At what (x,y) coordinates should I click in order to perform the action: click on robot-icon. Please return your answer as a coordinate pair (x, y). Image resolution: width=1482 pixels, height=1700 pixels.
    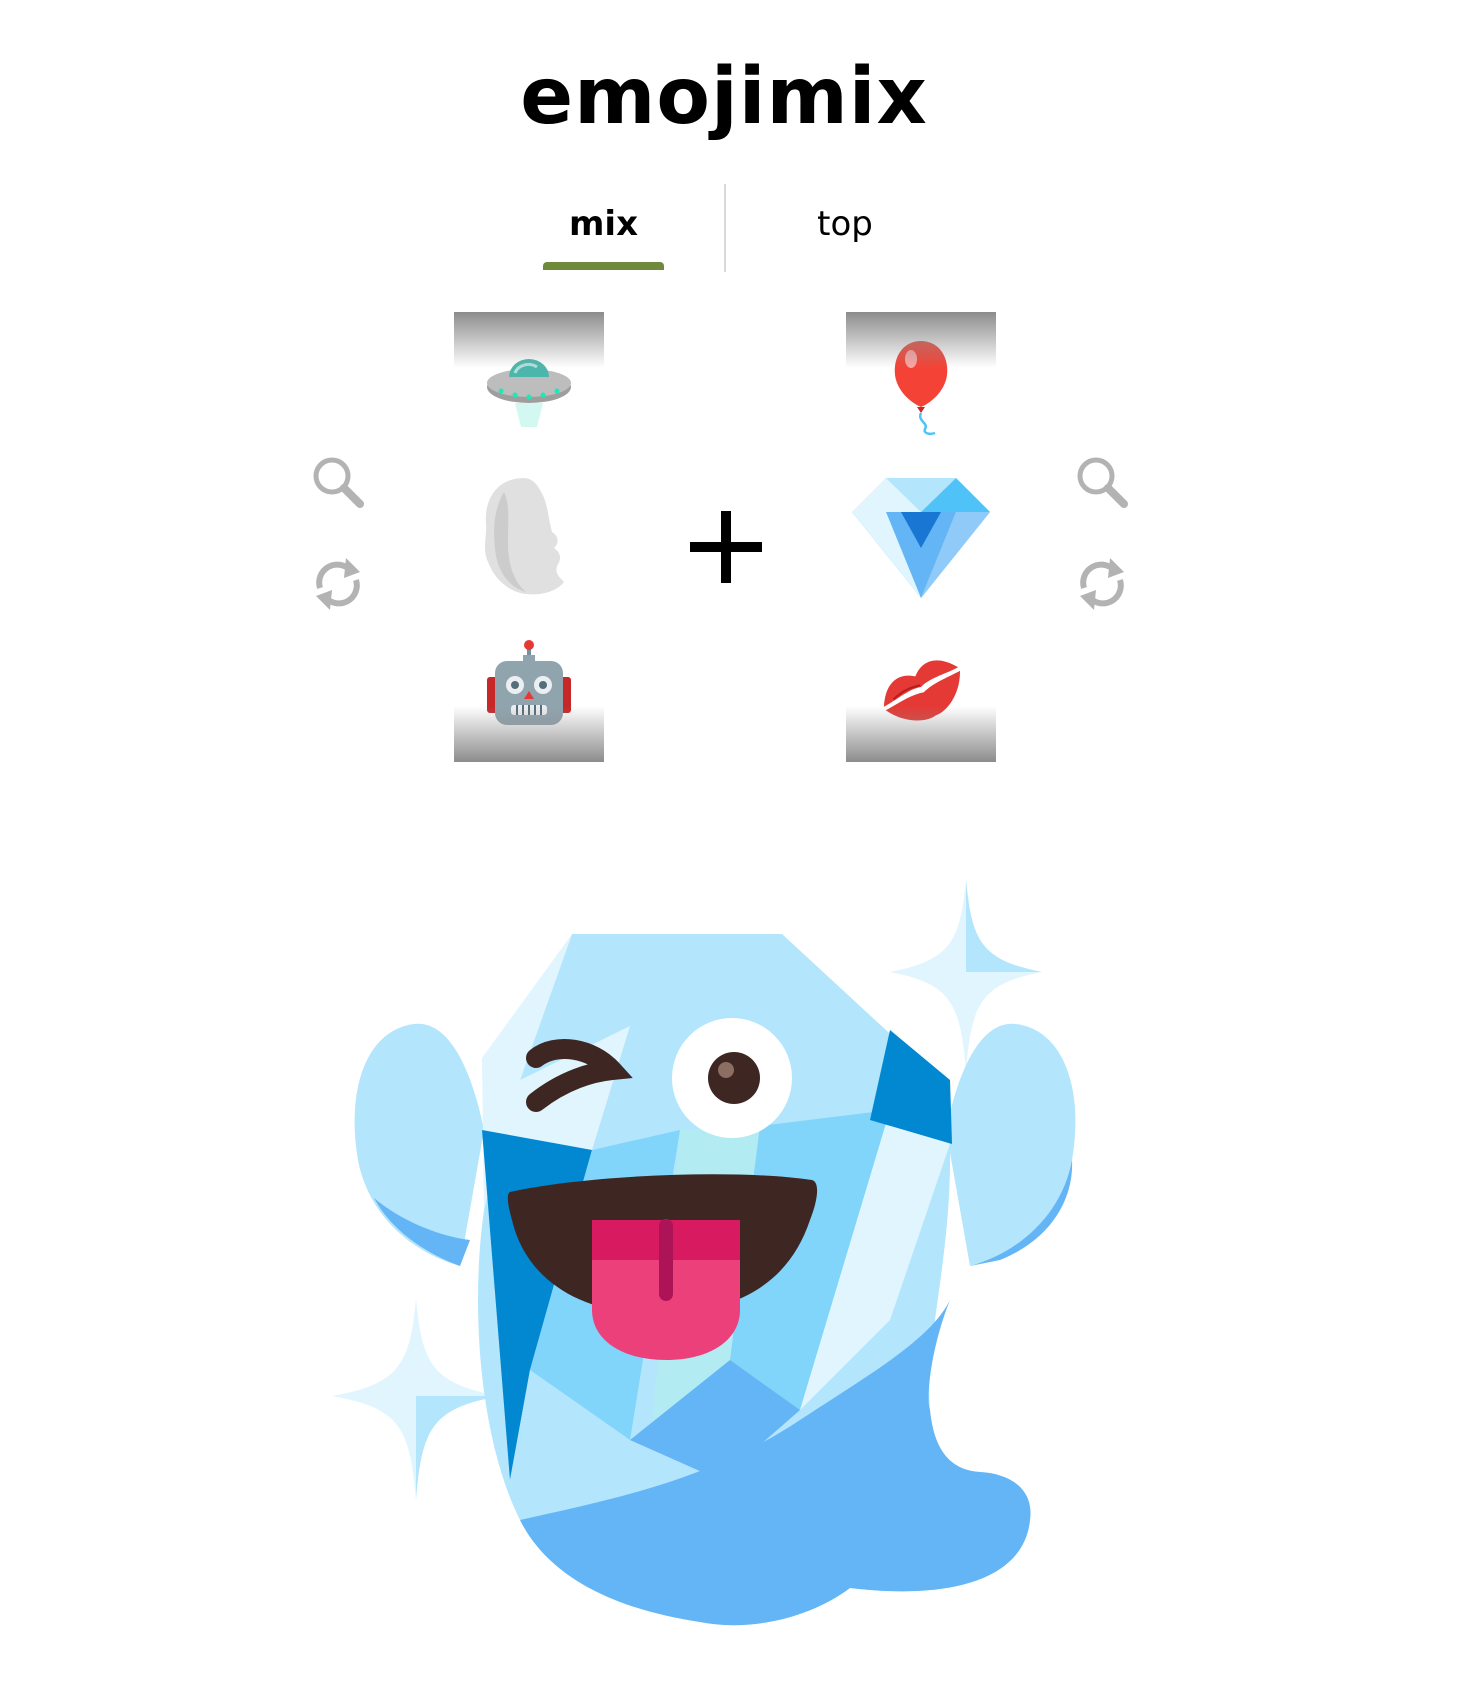
    Looking at the image, I should click on (529, 682).